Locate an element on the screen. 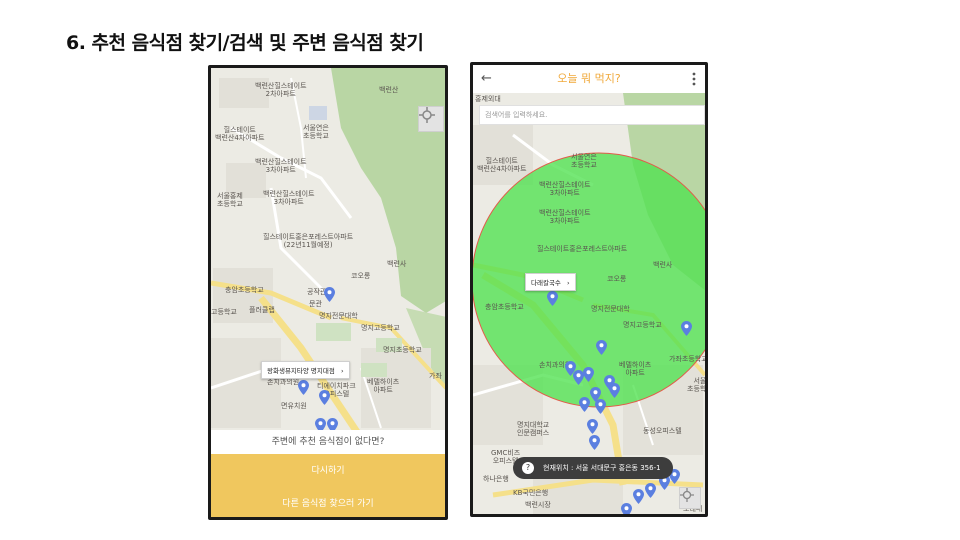  current-location-pill: ? 현재위치 : 서울 서대문구 홍은동 356-1 is located at coordinates (593, 468).